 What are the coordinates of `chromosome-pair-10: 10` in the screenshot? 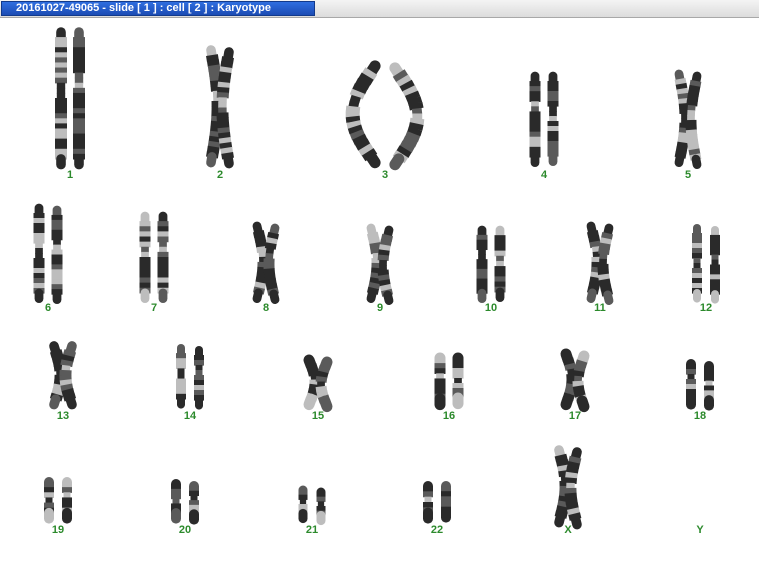 It's located at (491, 270).